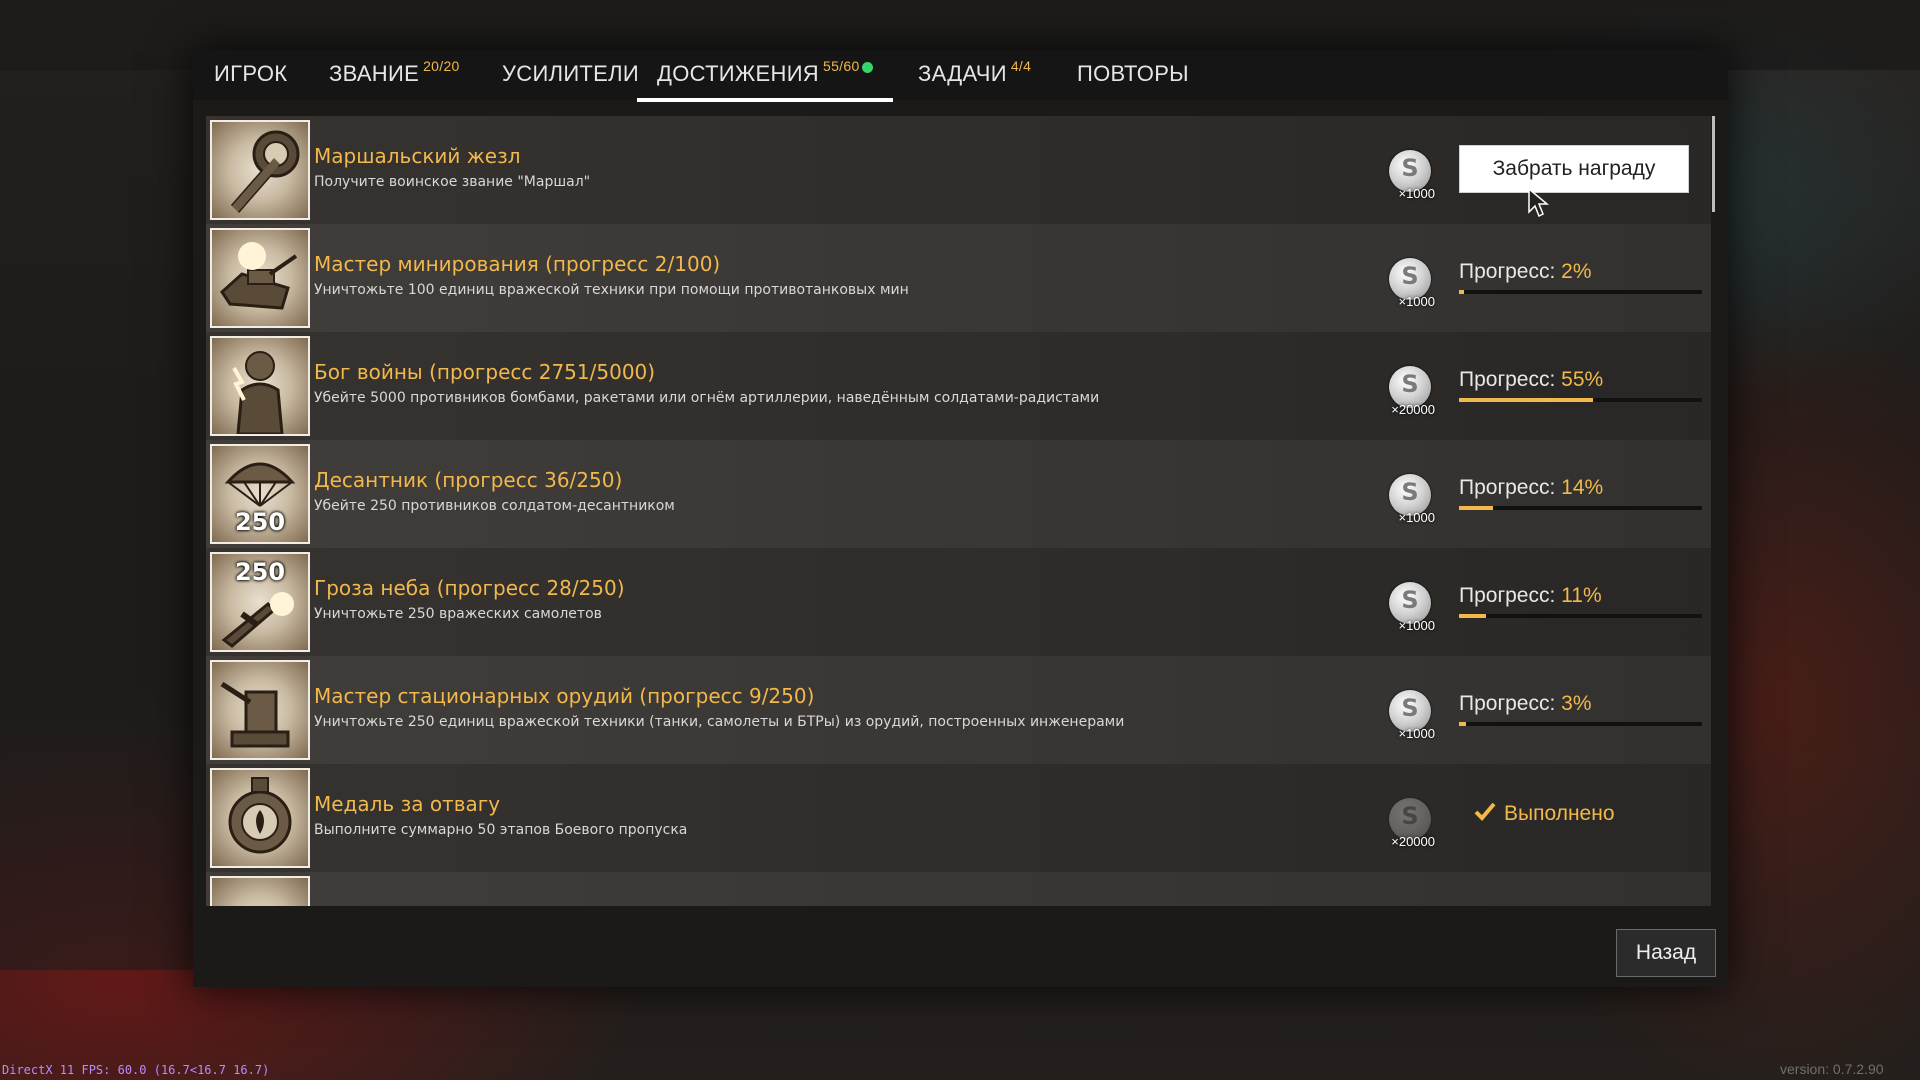 This screenshot has width=1920, height=1080. I want to click on zeus-icon, so click(260, 386).